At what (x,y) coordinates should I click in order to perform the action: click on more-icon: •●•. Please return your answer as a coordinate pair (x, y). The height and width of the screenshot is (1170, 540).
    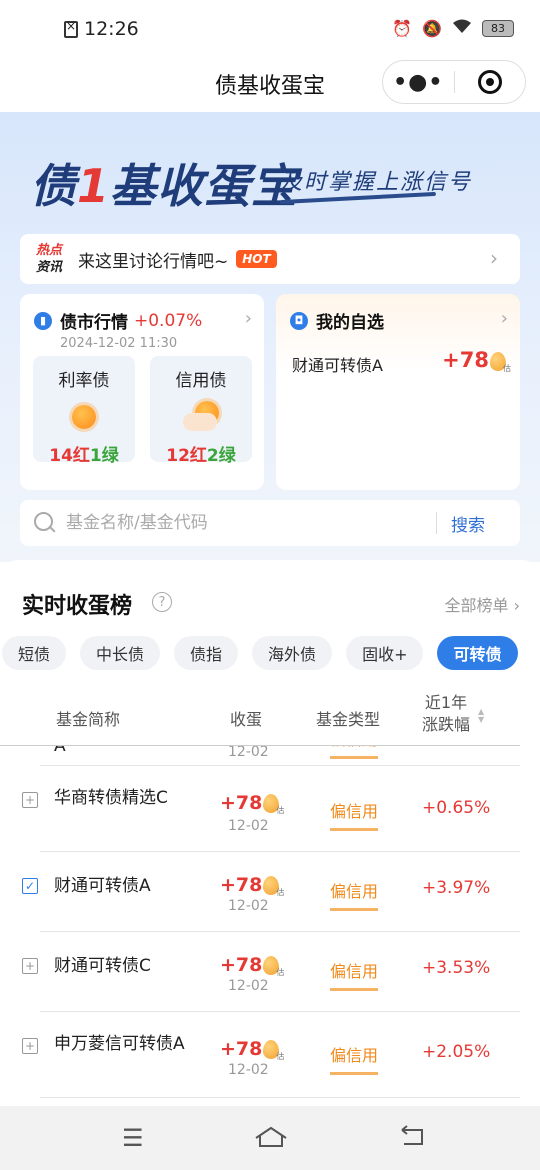
    Looking at the image, I should click on (418, 82).